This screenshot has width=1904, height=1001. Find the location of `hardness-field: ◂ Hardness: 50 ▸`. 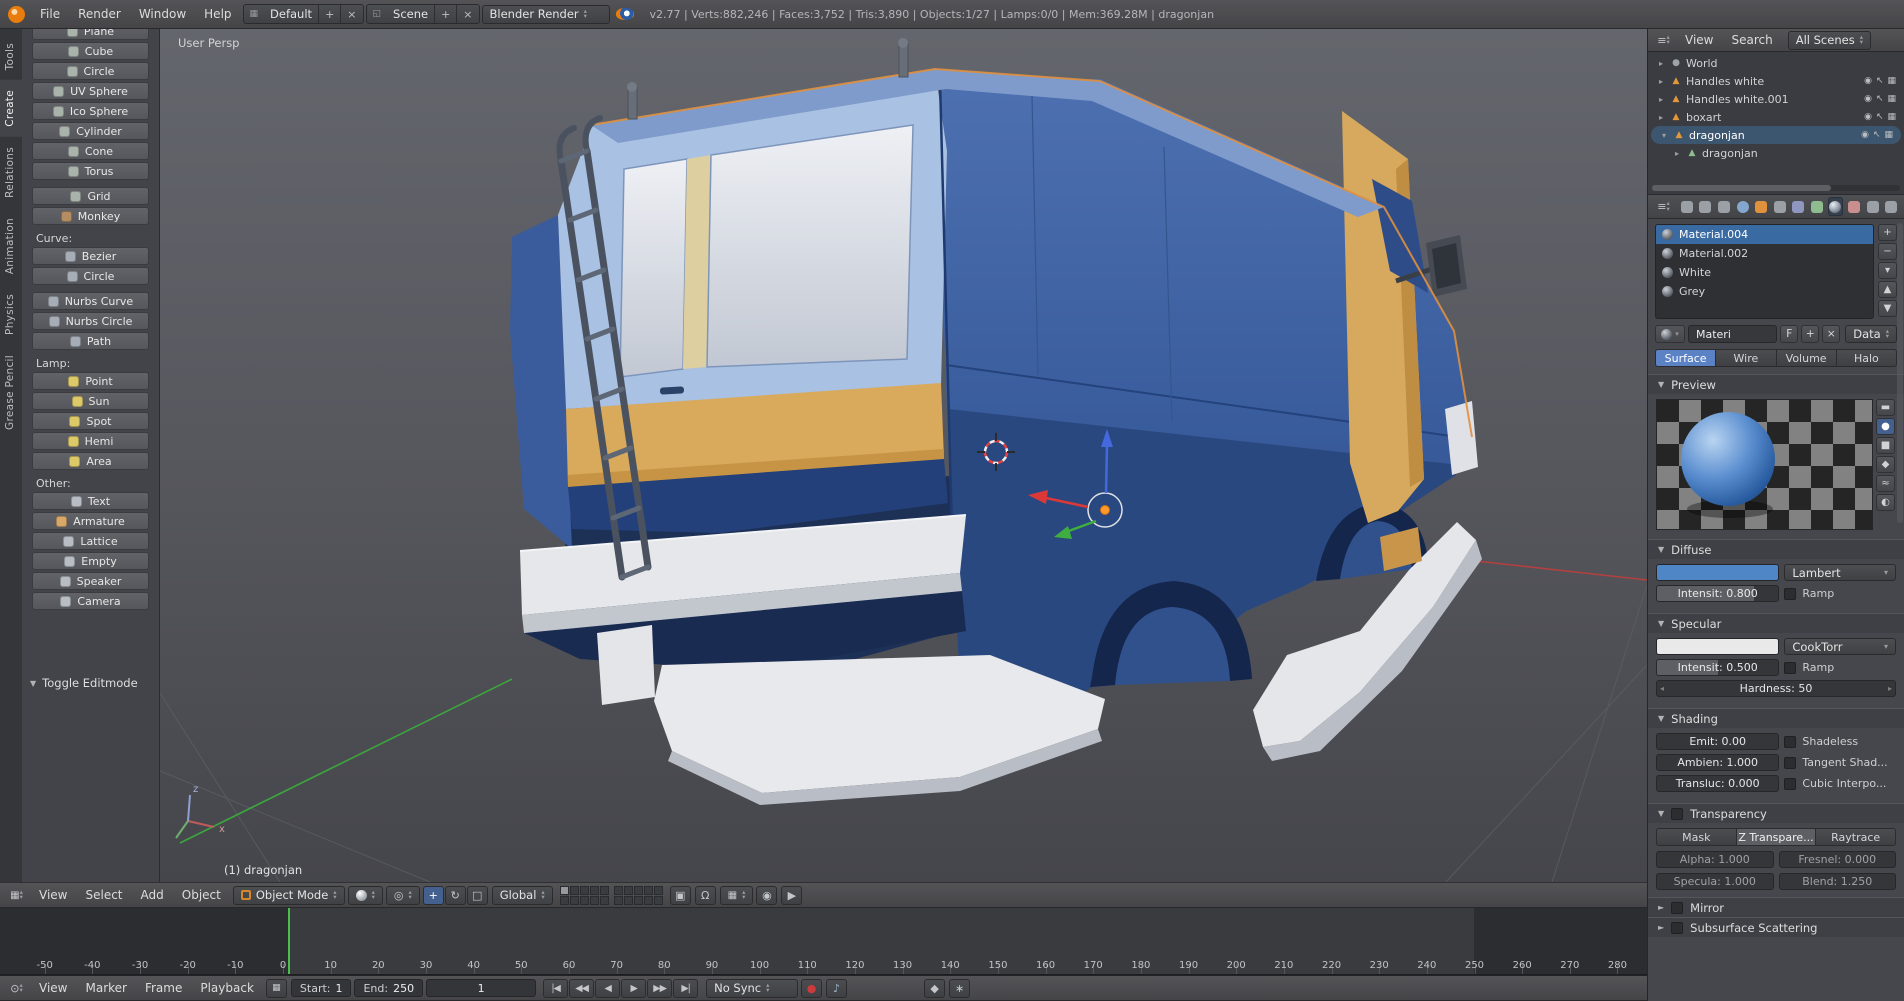

hardness-field: ◂ Hardness: 50 ▸ is located at coordinates (1776, 688).